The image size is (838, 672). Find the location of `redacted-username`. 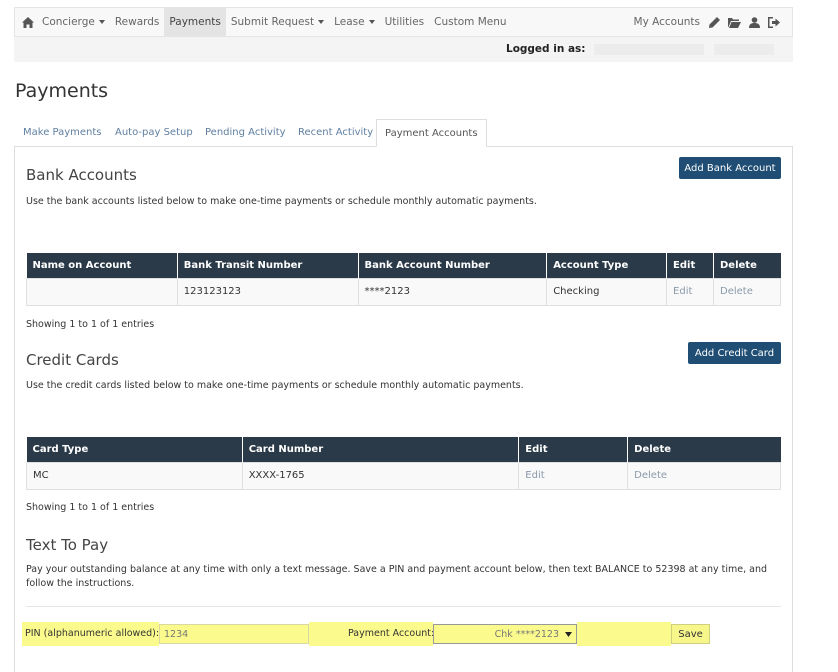

redacted-username is located at coordinates (649, 49).